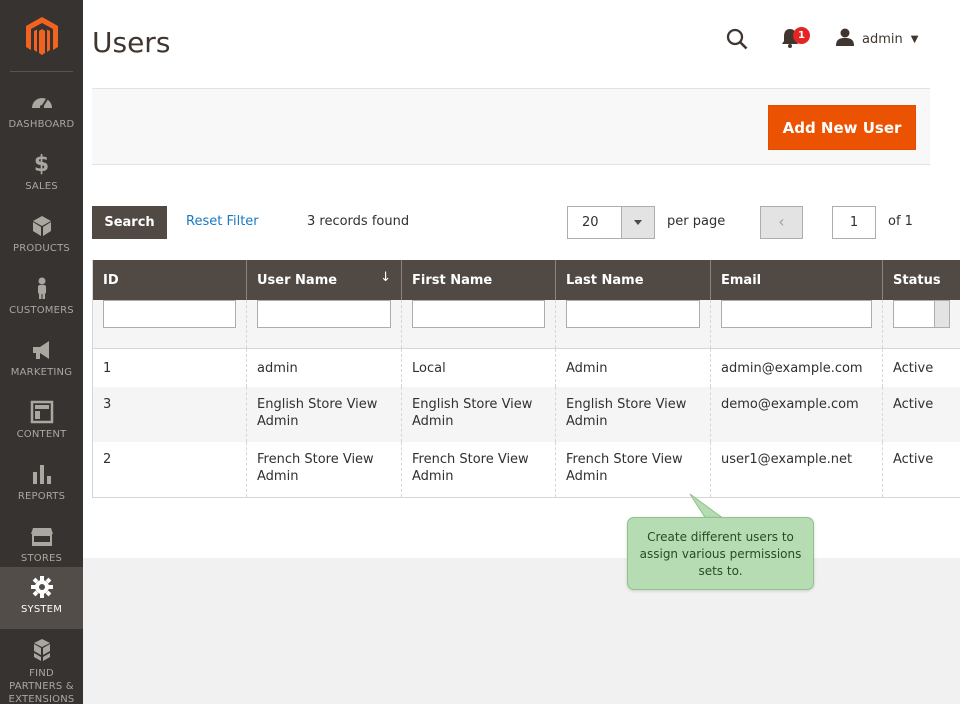 The width and height of the screenshot is (960, 704). Describe the element at coordinates (385, 277) in the screenshot. I see `sort-arrow-down-icon: ↓` at that location.